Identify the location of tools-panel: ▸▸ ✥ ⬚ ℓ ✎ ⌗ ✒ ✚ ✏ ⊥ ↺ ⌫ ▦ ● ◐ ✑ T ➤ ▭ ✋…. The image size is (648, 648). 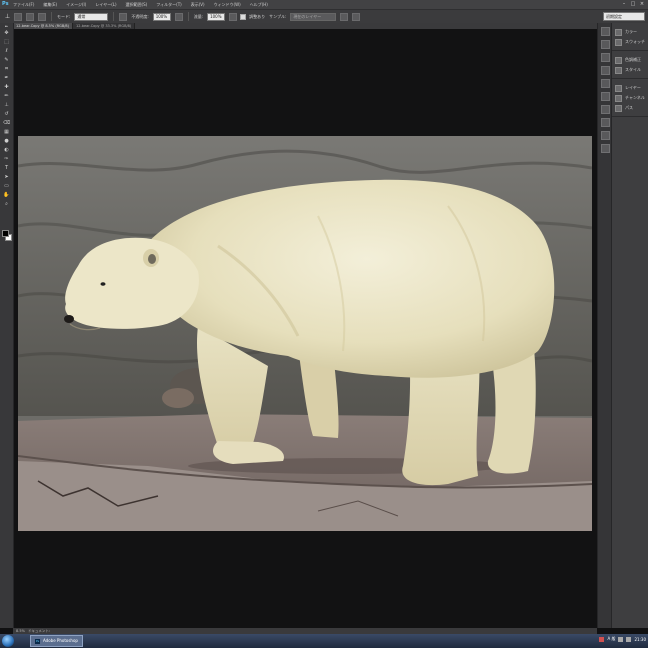
(7, 325).